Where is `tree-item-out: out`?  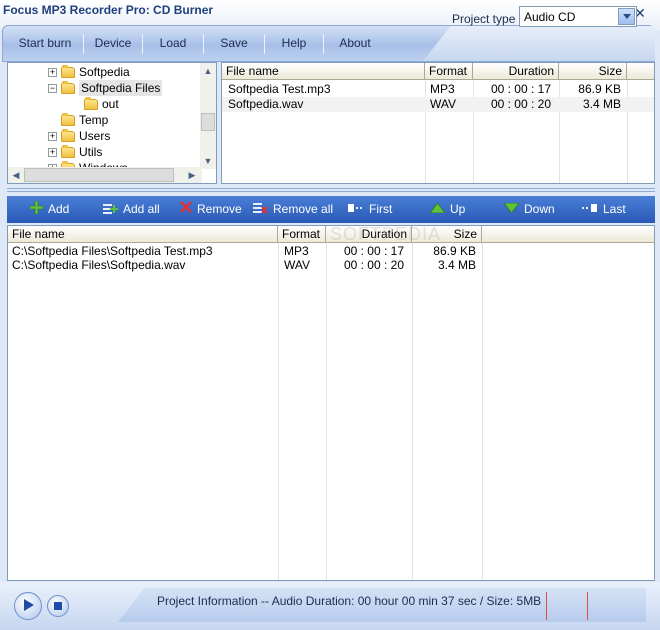
tree-item-out: out is located at coordinates (101, 104).